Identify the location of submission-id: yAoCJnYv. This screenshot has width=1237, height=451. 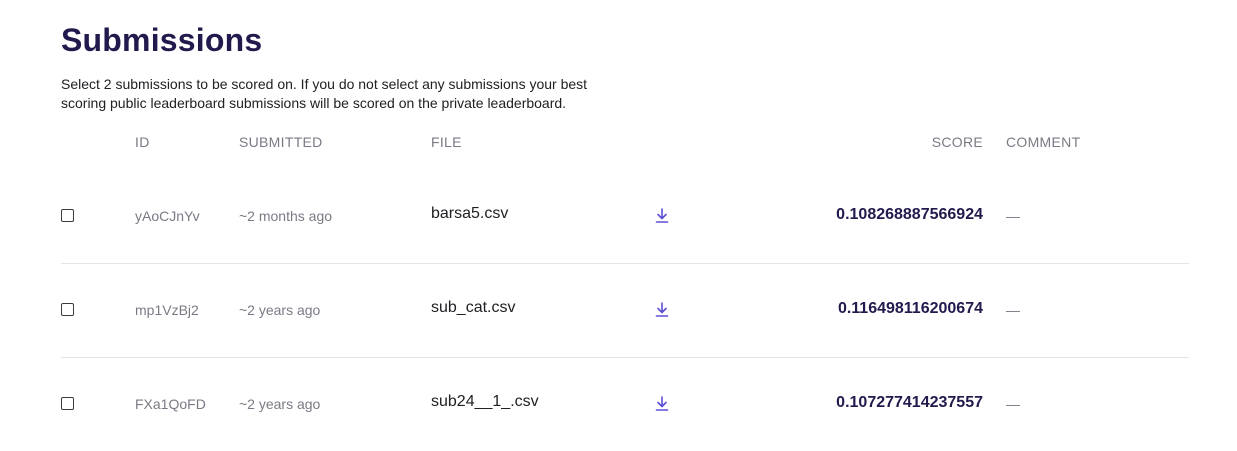
(167, 216).